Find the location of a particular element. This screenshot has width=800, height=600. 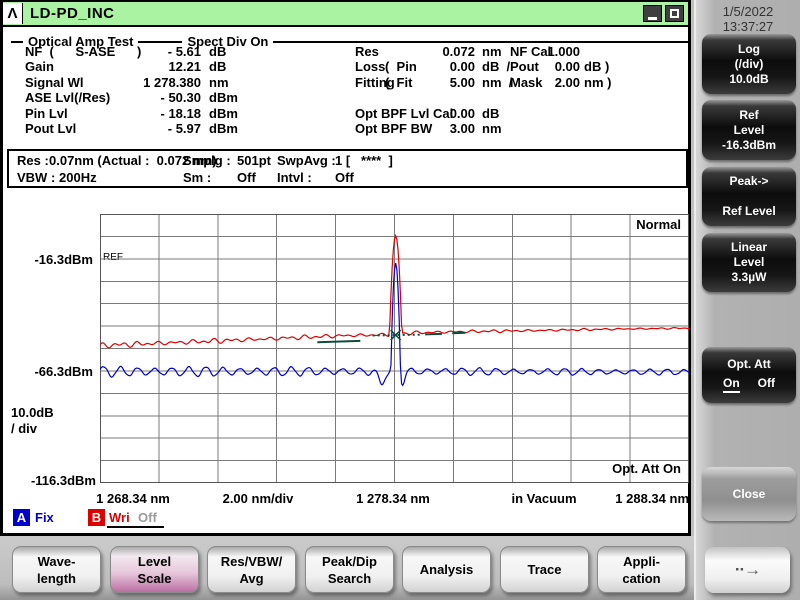

menu-button-label: Trace is located at coordinates (544, 569).